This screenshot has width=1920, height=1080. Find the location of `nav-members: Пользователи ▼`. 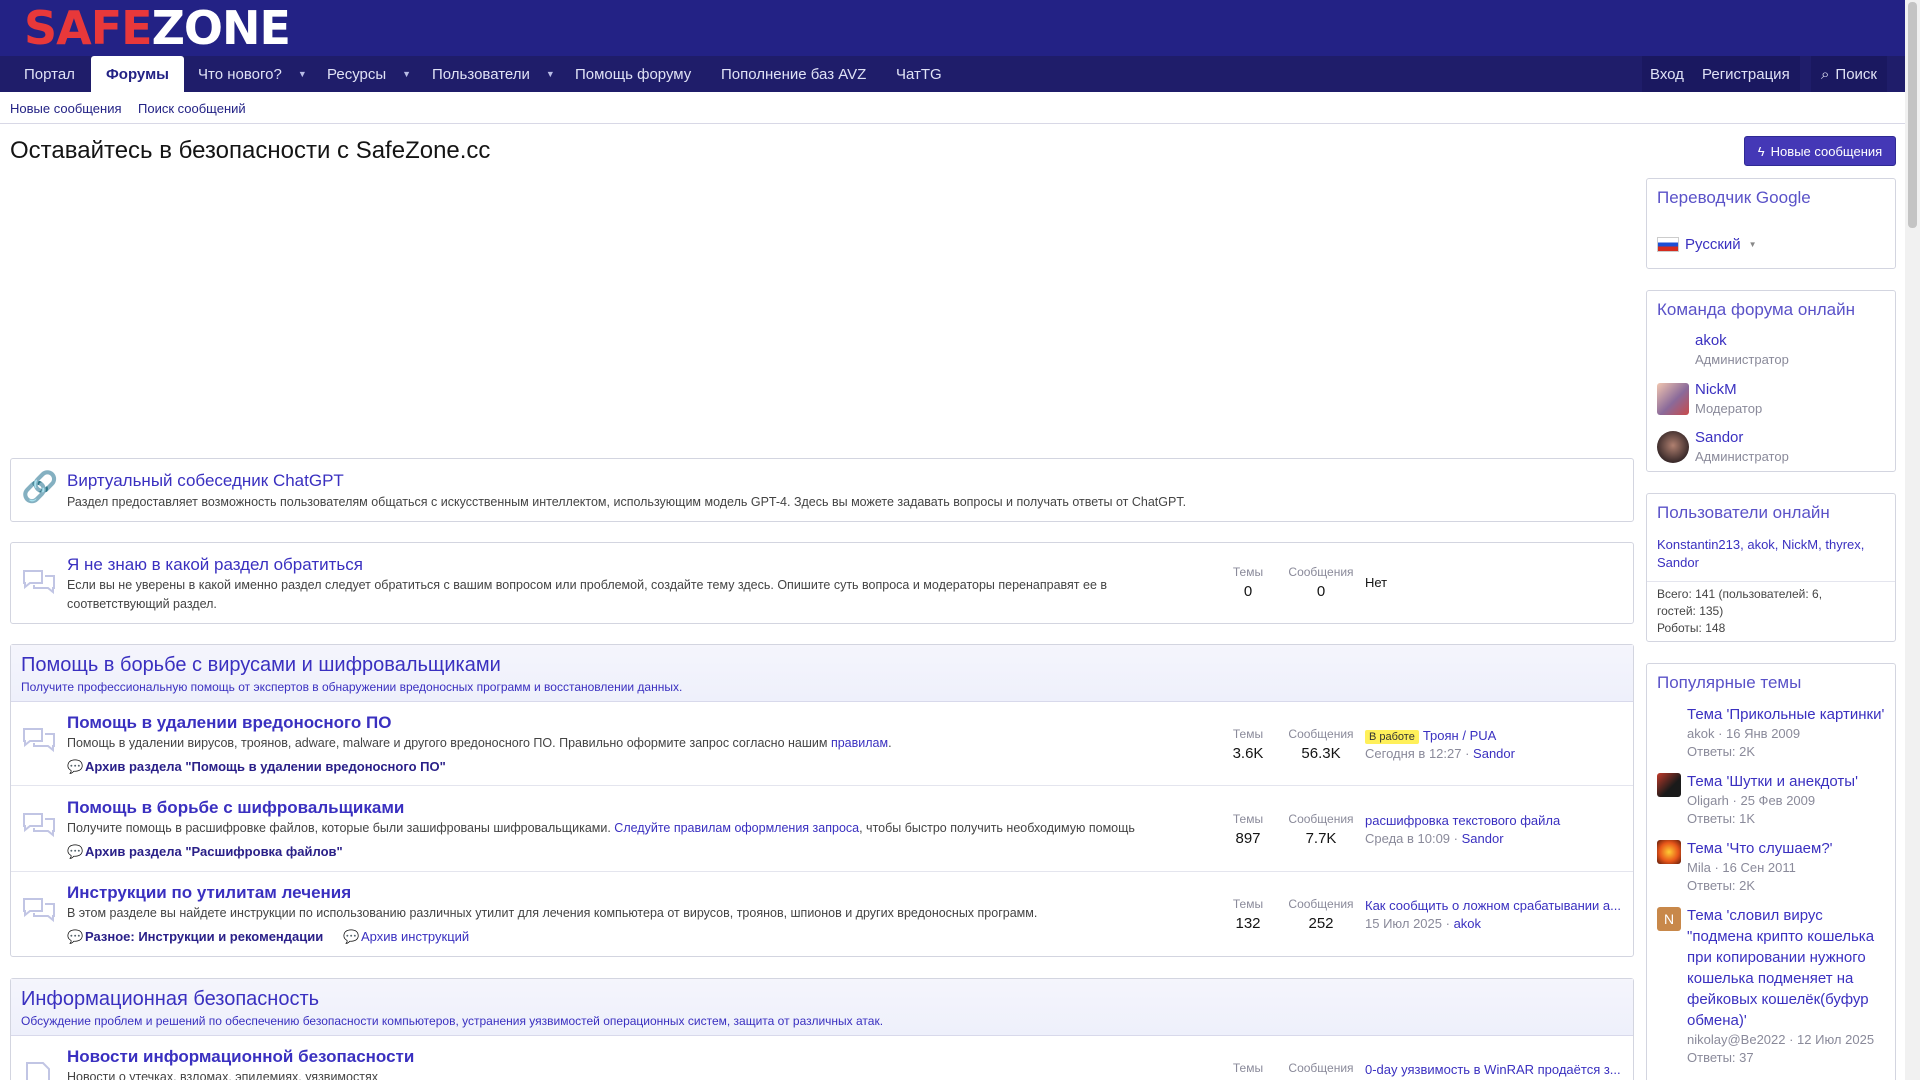

nav-members: Пользователи ▼ is located at coordinates (493, 74).